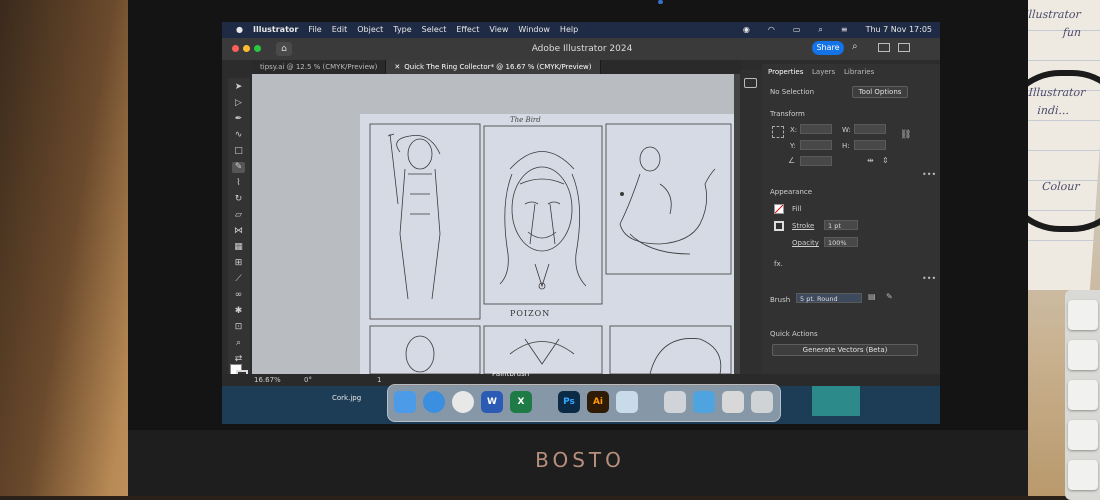 The width and height of the screenshot is (1100, 500). Describe the element at coordinates (319, 67) in the screenshot. I see `tab-tipsy: tipsy.ai @ 12.5 % (CMYK/Preview)` at that location.